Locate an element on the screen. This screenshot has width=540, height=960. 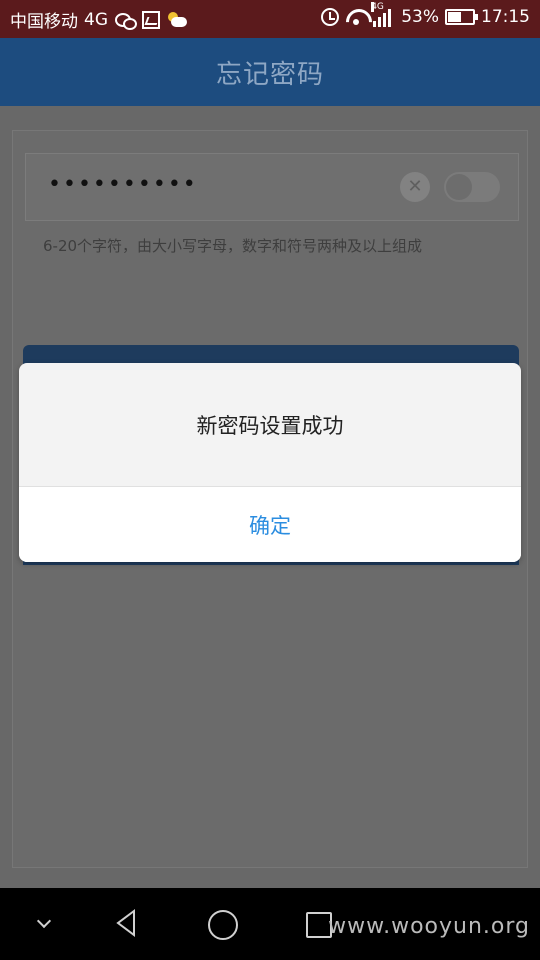
password-value: •••••••••• is located at coordinates (123, 184).